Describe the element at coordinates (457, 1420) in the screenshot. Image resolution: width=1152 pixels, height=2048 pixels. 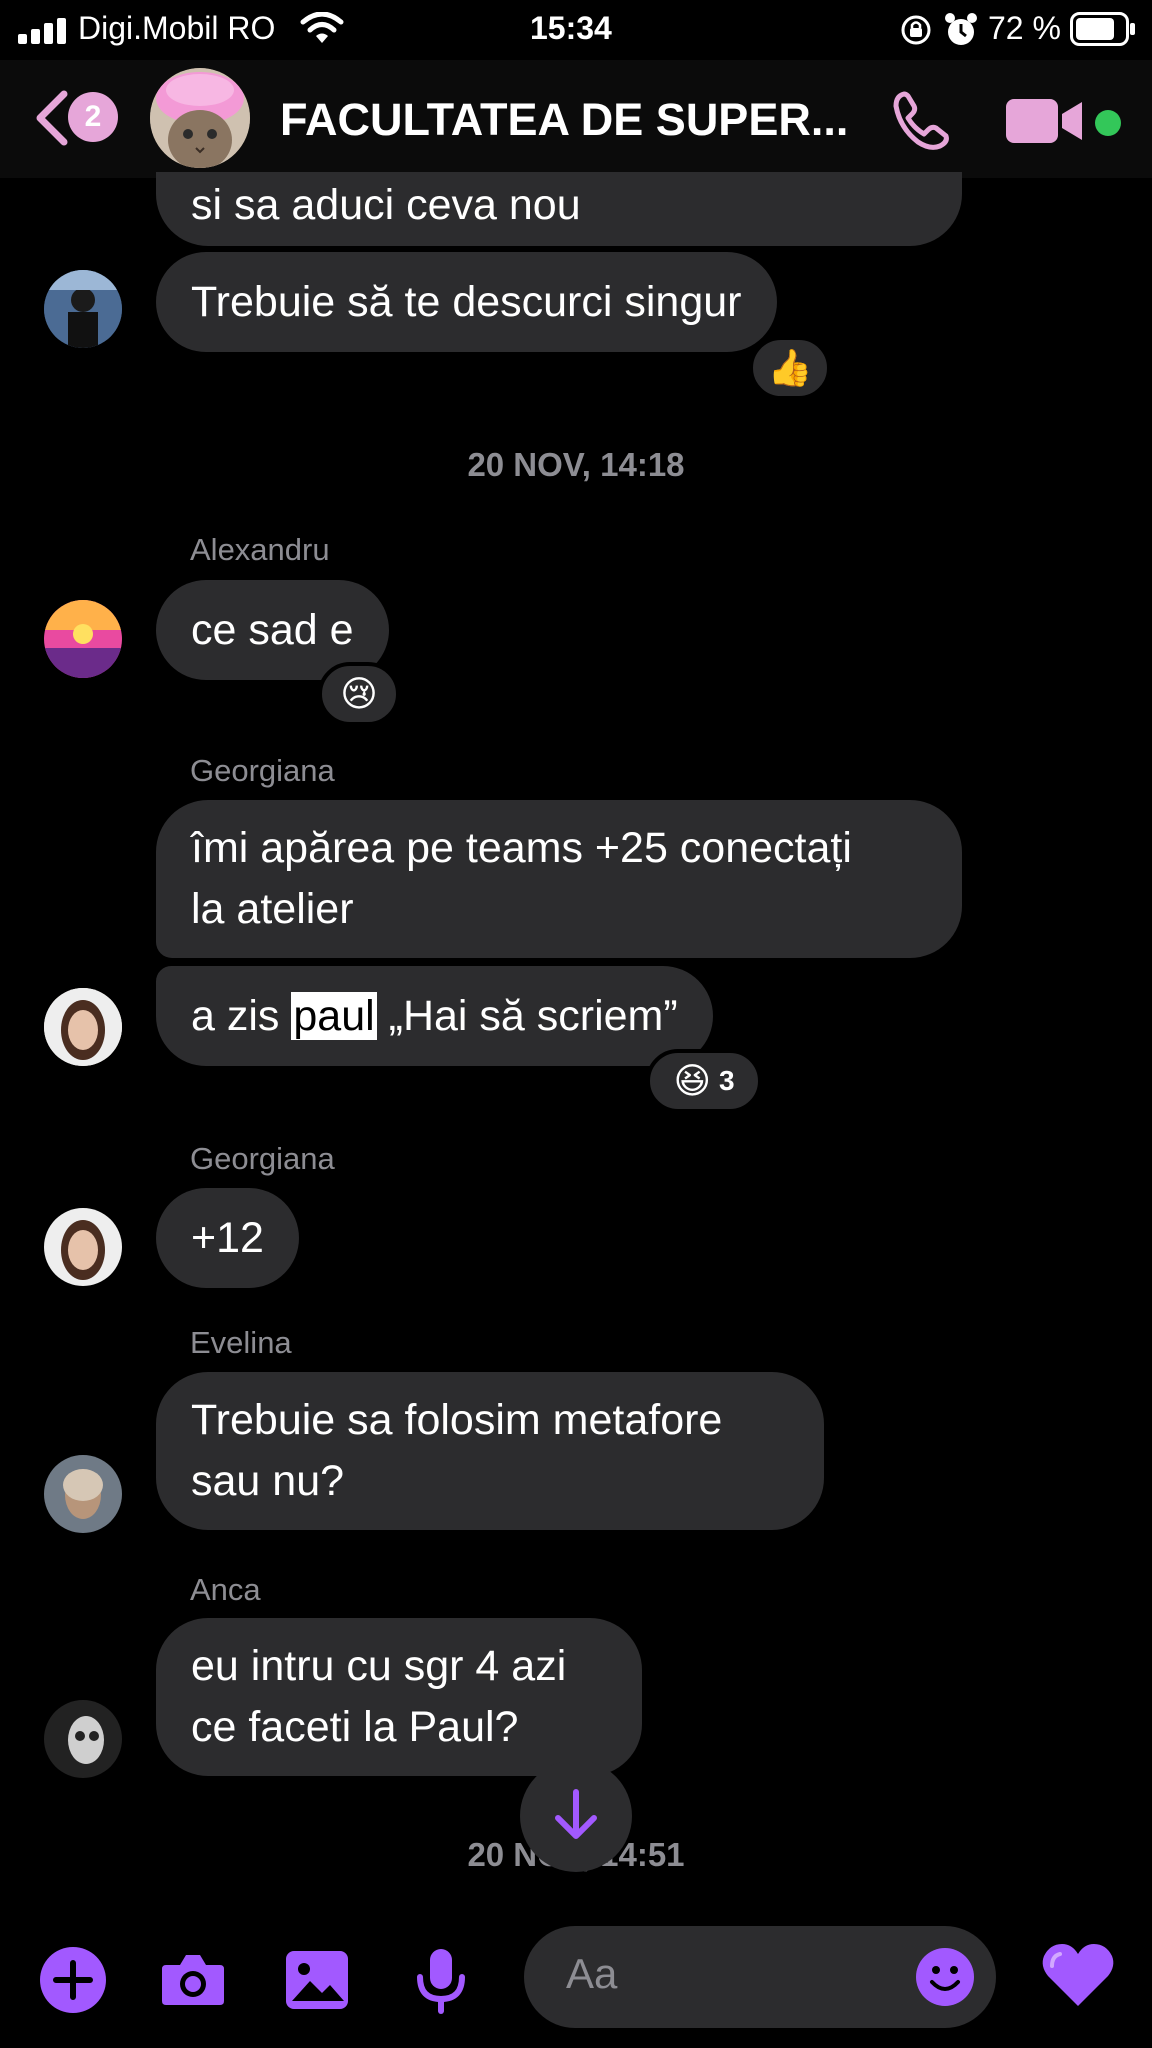
I see `message-text-line: Trebuie sa folosim metafore` at that location.